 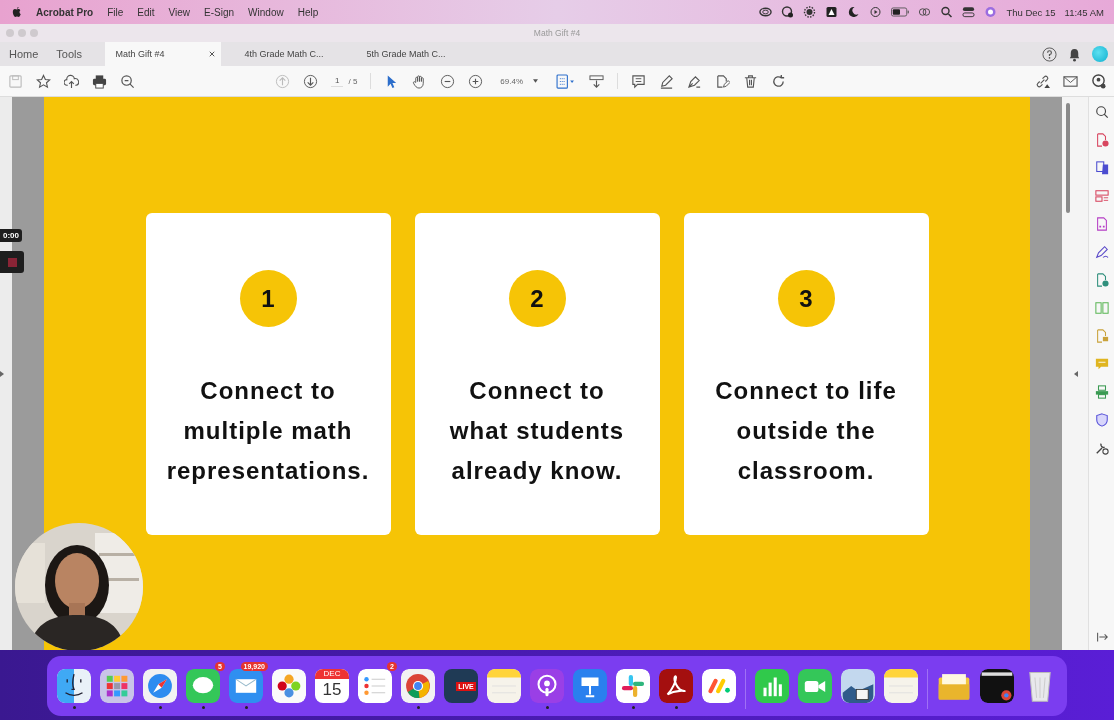 What do you see at coordinates (1101, 196) in the screenshot?
I see `layout-icon` at bounding box center [1101, 196].